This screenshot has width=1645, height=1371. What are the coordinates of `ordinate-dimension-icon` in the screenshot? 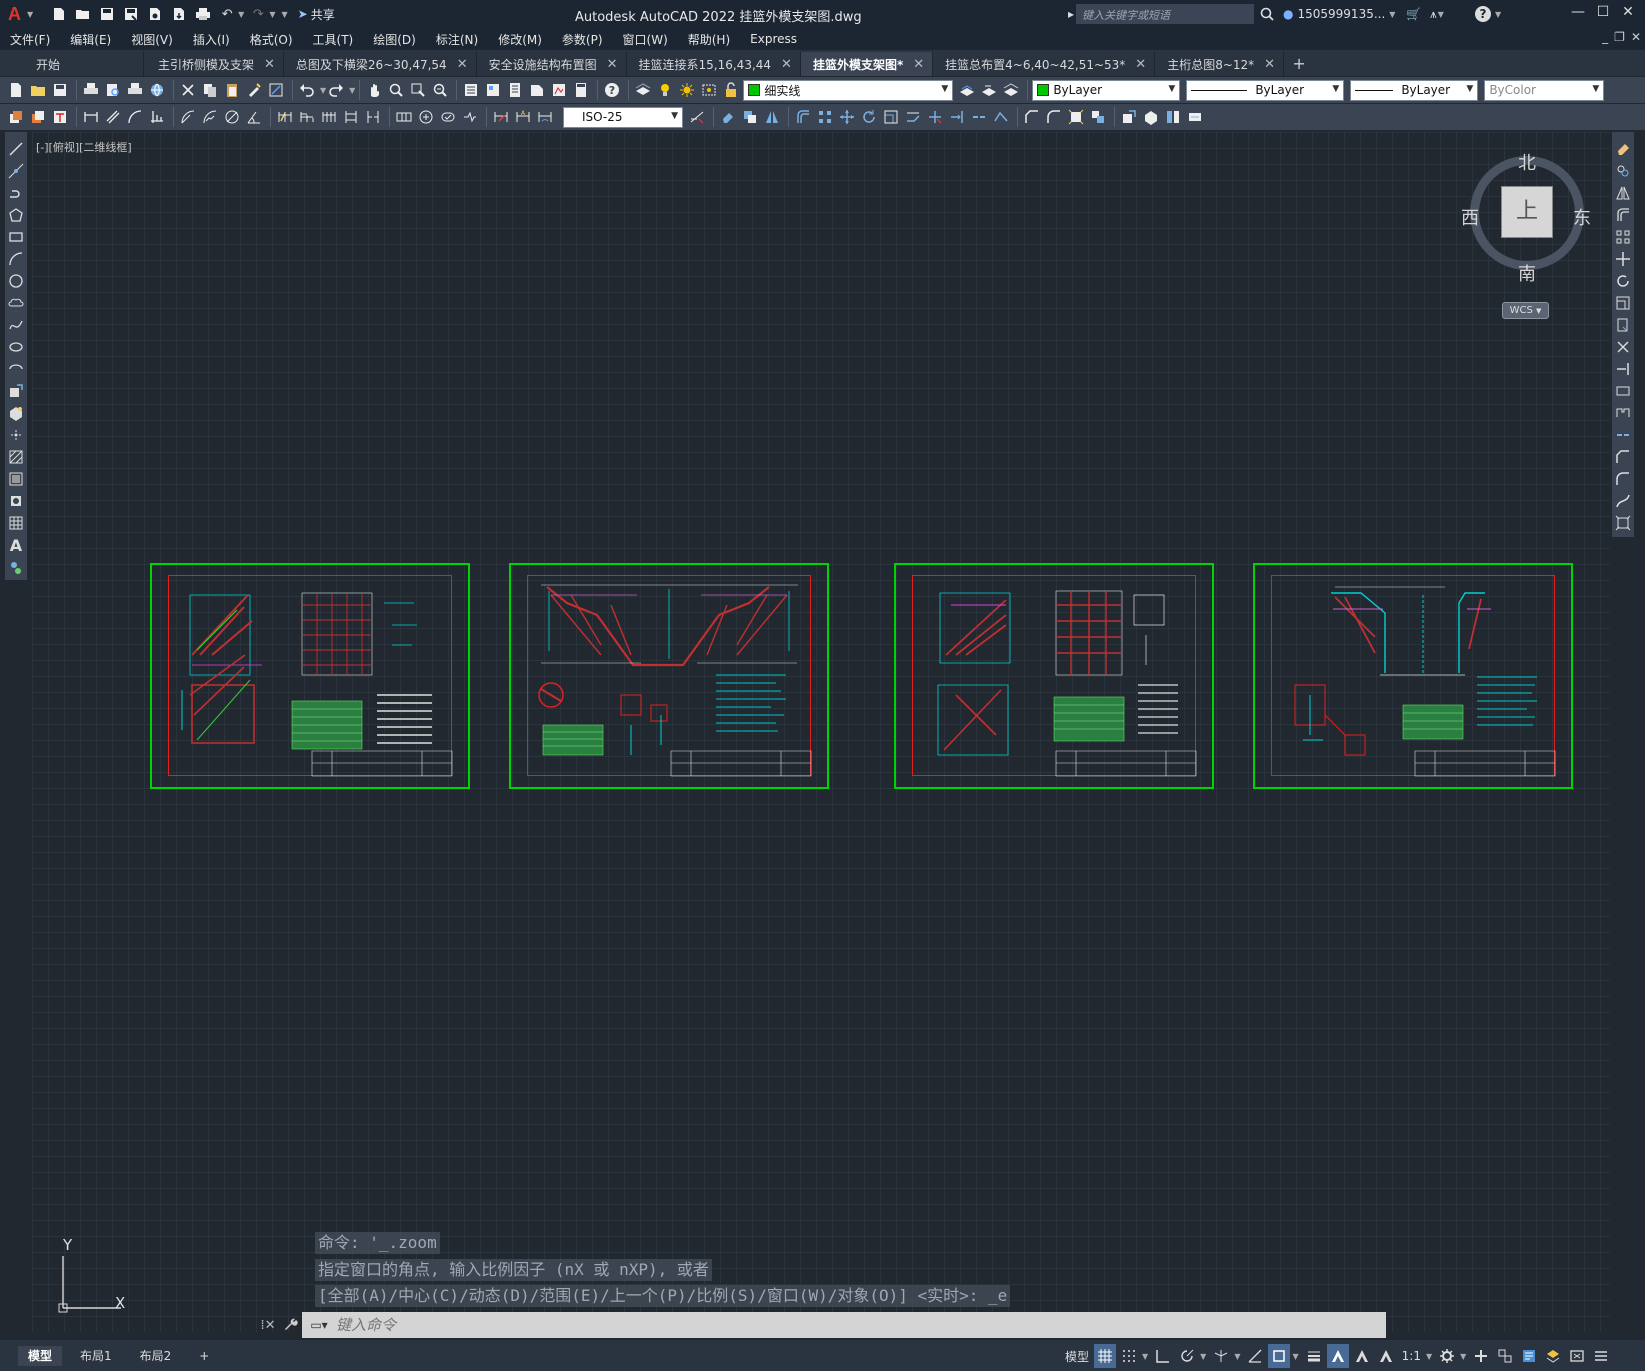 It's located at (157, 117).